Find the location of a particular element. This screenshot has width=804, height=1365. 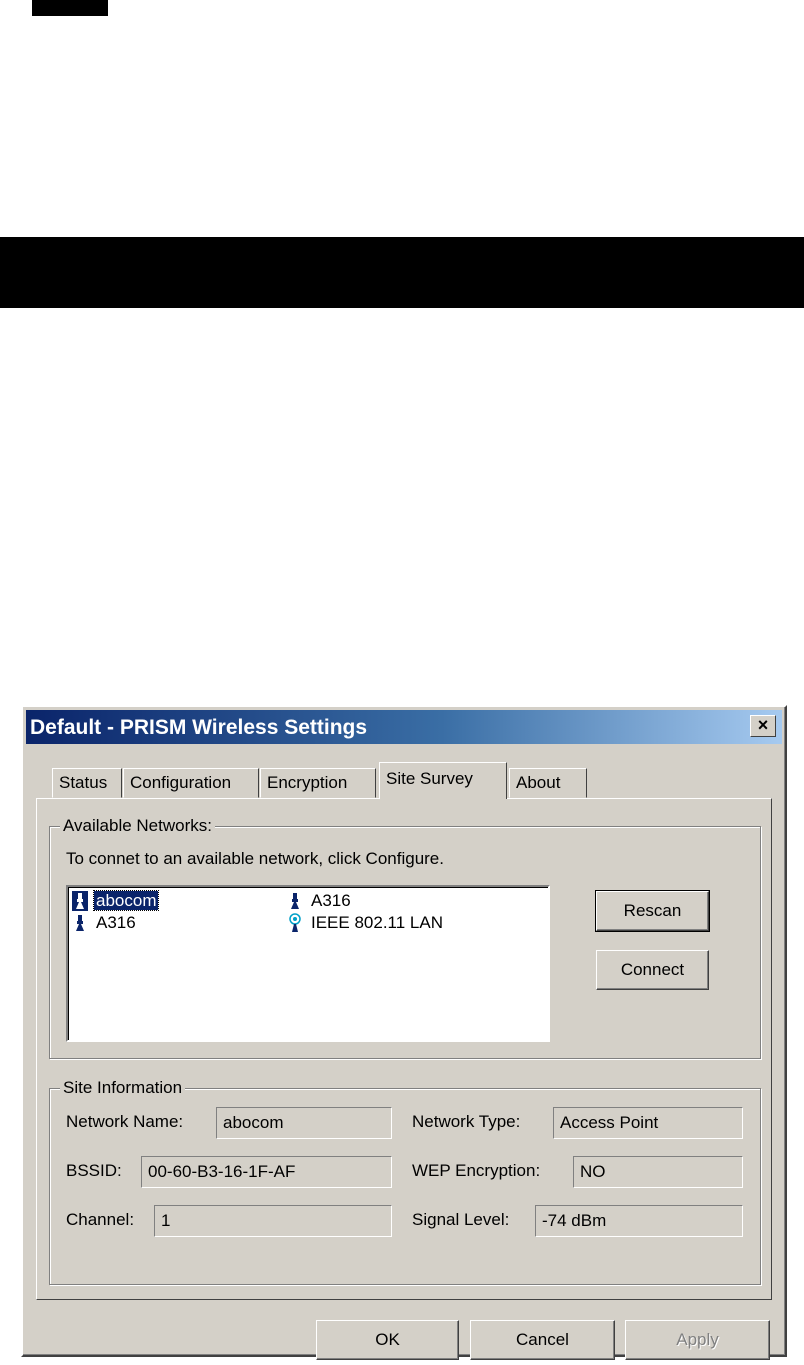

tab-site-survey: Site Survey is located at coordinates (443, 780).